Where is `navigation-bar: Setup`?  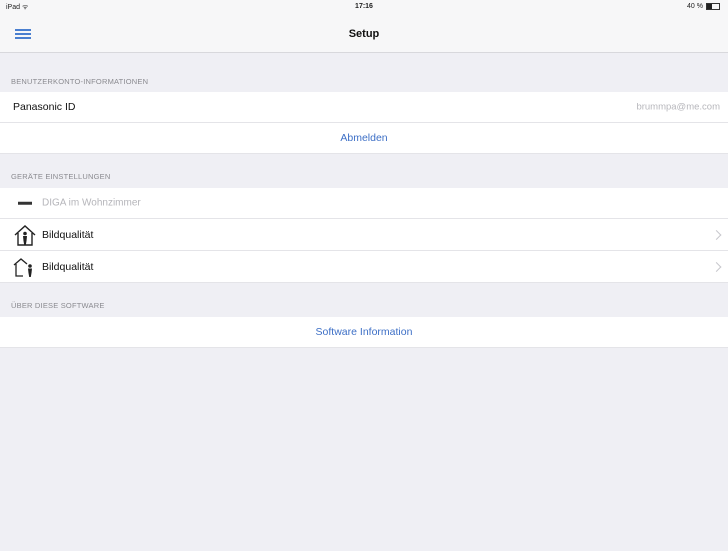
navigation-bar: Setup is located at coordinates (364, 33).